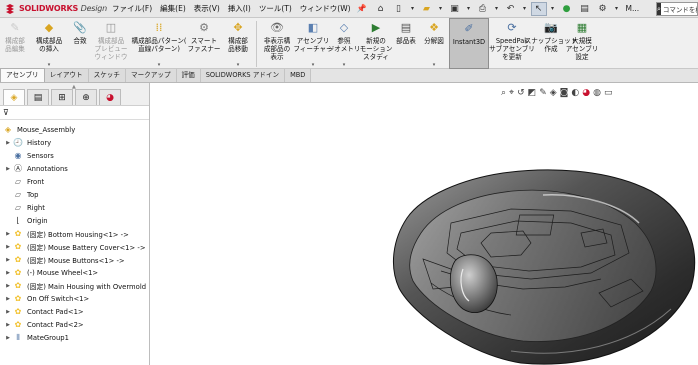  What do you see at coordinates (399, 9) in the screenshot?
I see `new-document-icon: ▯` at bounding box center [399, 9].